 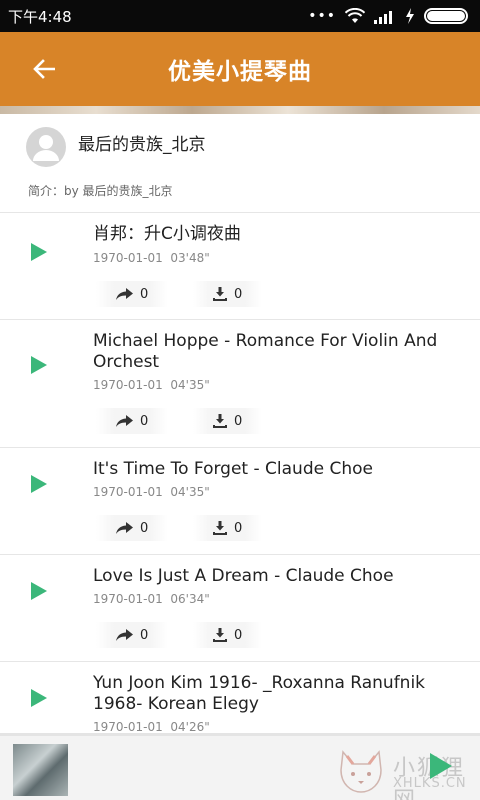 What do you see at coordinates (100, 191) in the screenshot?
I see `album-intro: 简介：by 最后的贵族_北京` at bounding box center [100, 191].